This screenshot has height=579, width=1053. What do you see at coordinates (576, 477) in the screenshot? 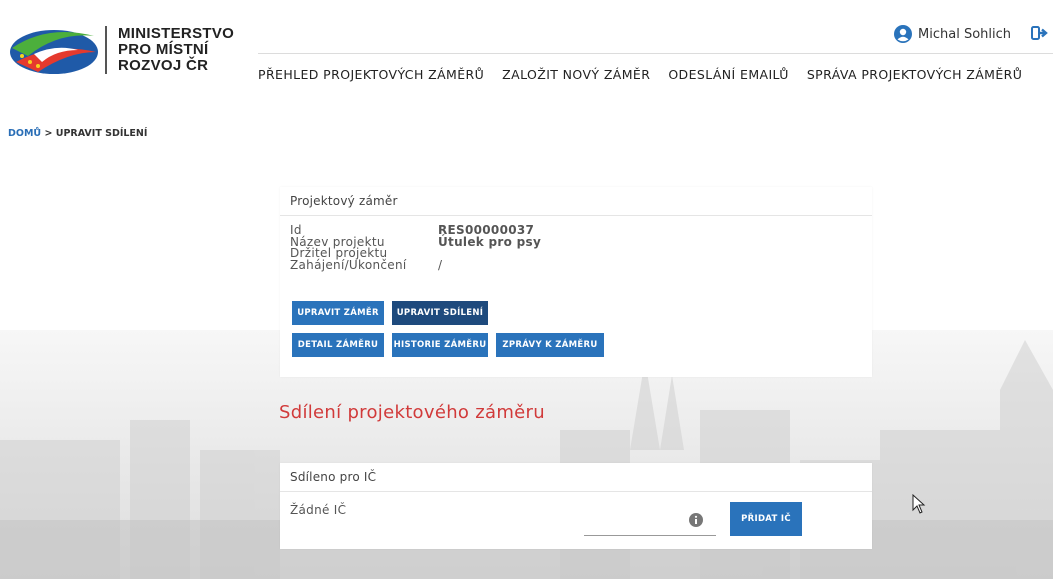
I see `sharing-card-title: Sdíleno pro IČ` at bounding box center [576, 477].